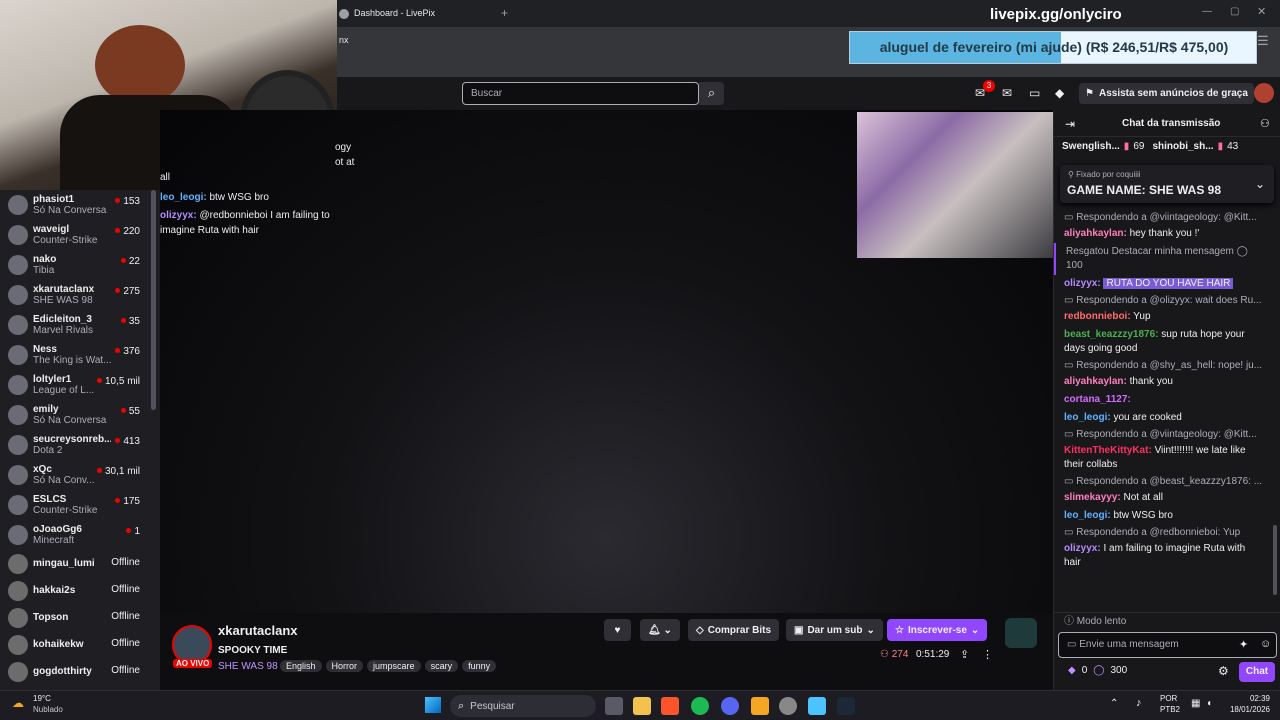 This screenshot has height=720, width=1280. Describe the element at coordinates (153, 300) in the screenshot. I see `sidebar-scrollbar` at that location.